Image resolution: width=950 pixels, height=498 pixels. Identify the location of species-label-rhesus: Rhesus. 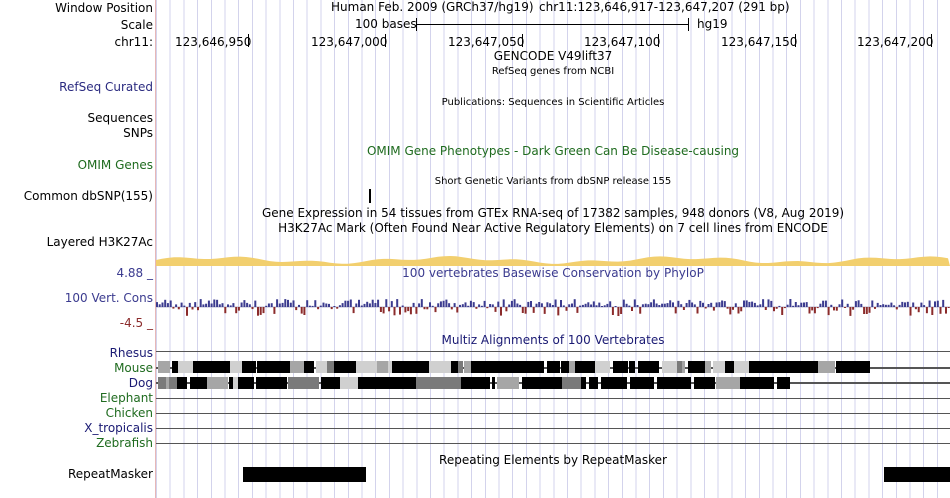
(131, 353).